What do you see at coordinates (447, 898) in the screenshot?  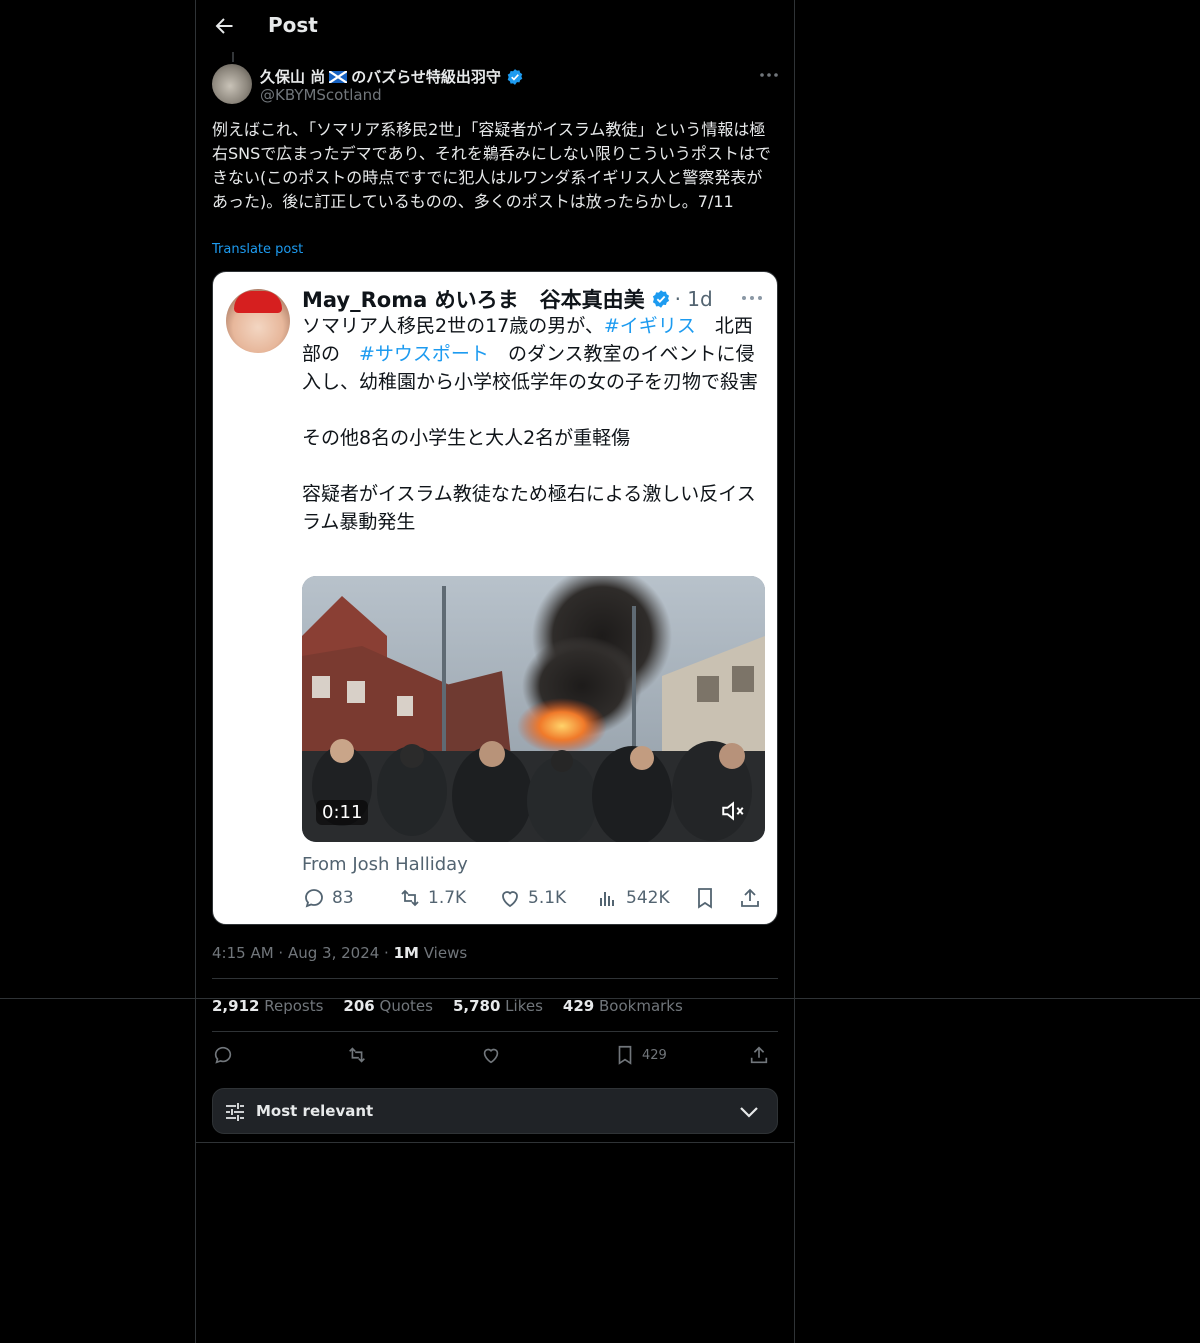 I see `quoted-reposts-count: 1.7K` at bounding box center [447, 898].